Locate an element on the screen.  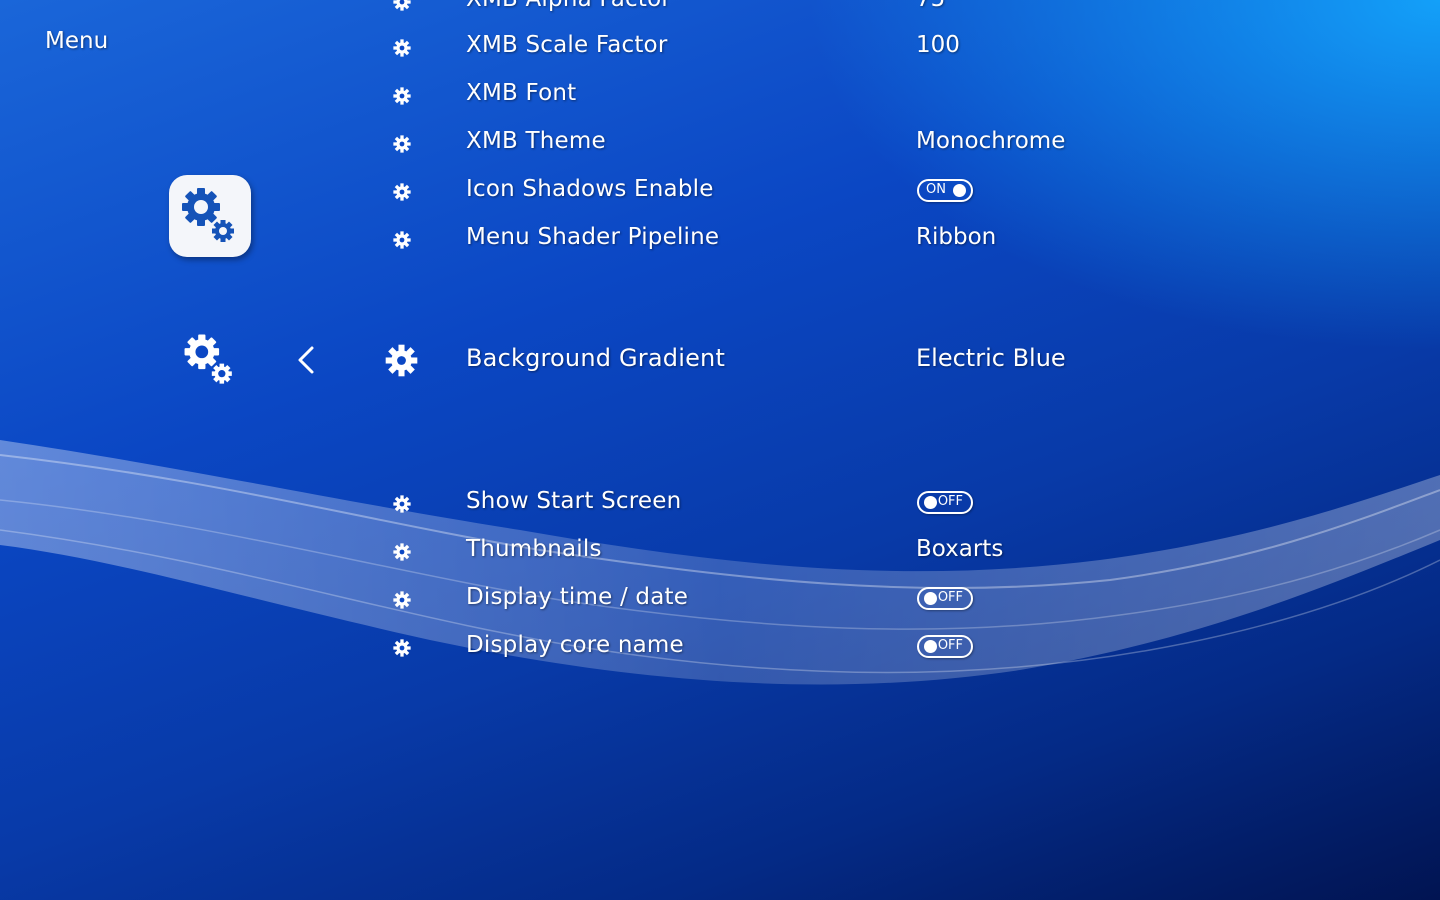
setting-label: Display core name is located at coordinates (575, 645).